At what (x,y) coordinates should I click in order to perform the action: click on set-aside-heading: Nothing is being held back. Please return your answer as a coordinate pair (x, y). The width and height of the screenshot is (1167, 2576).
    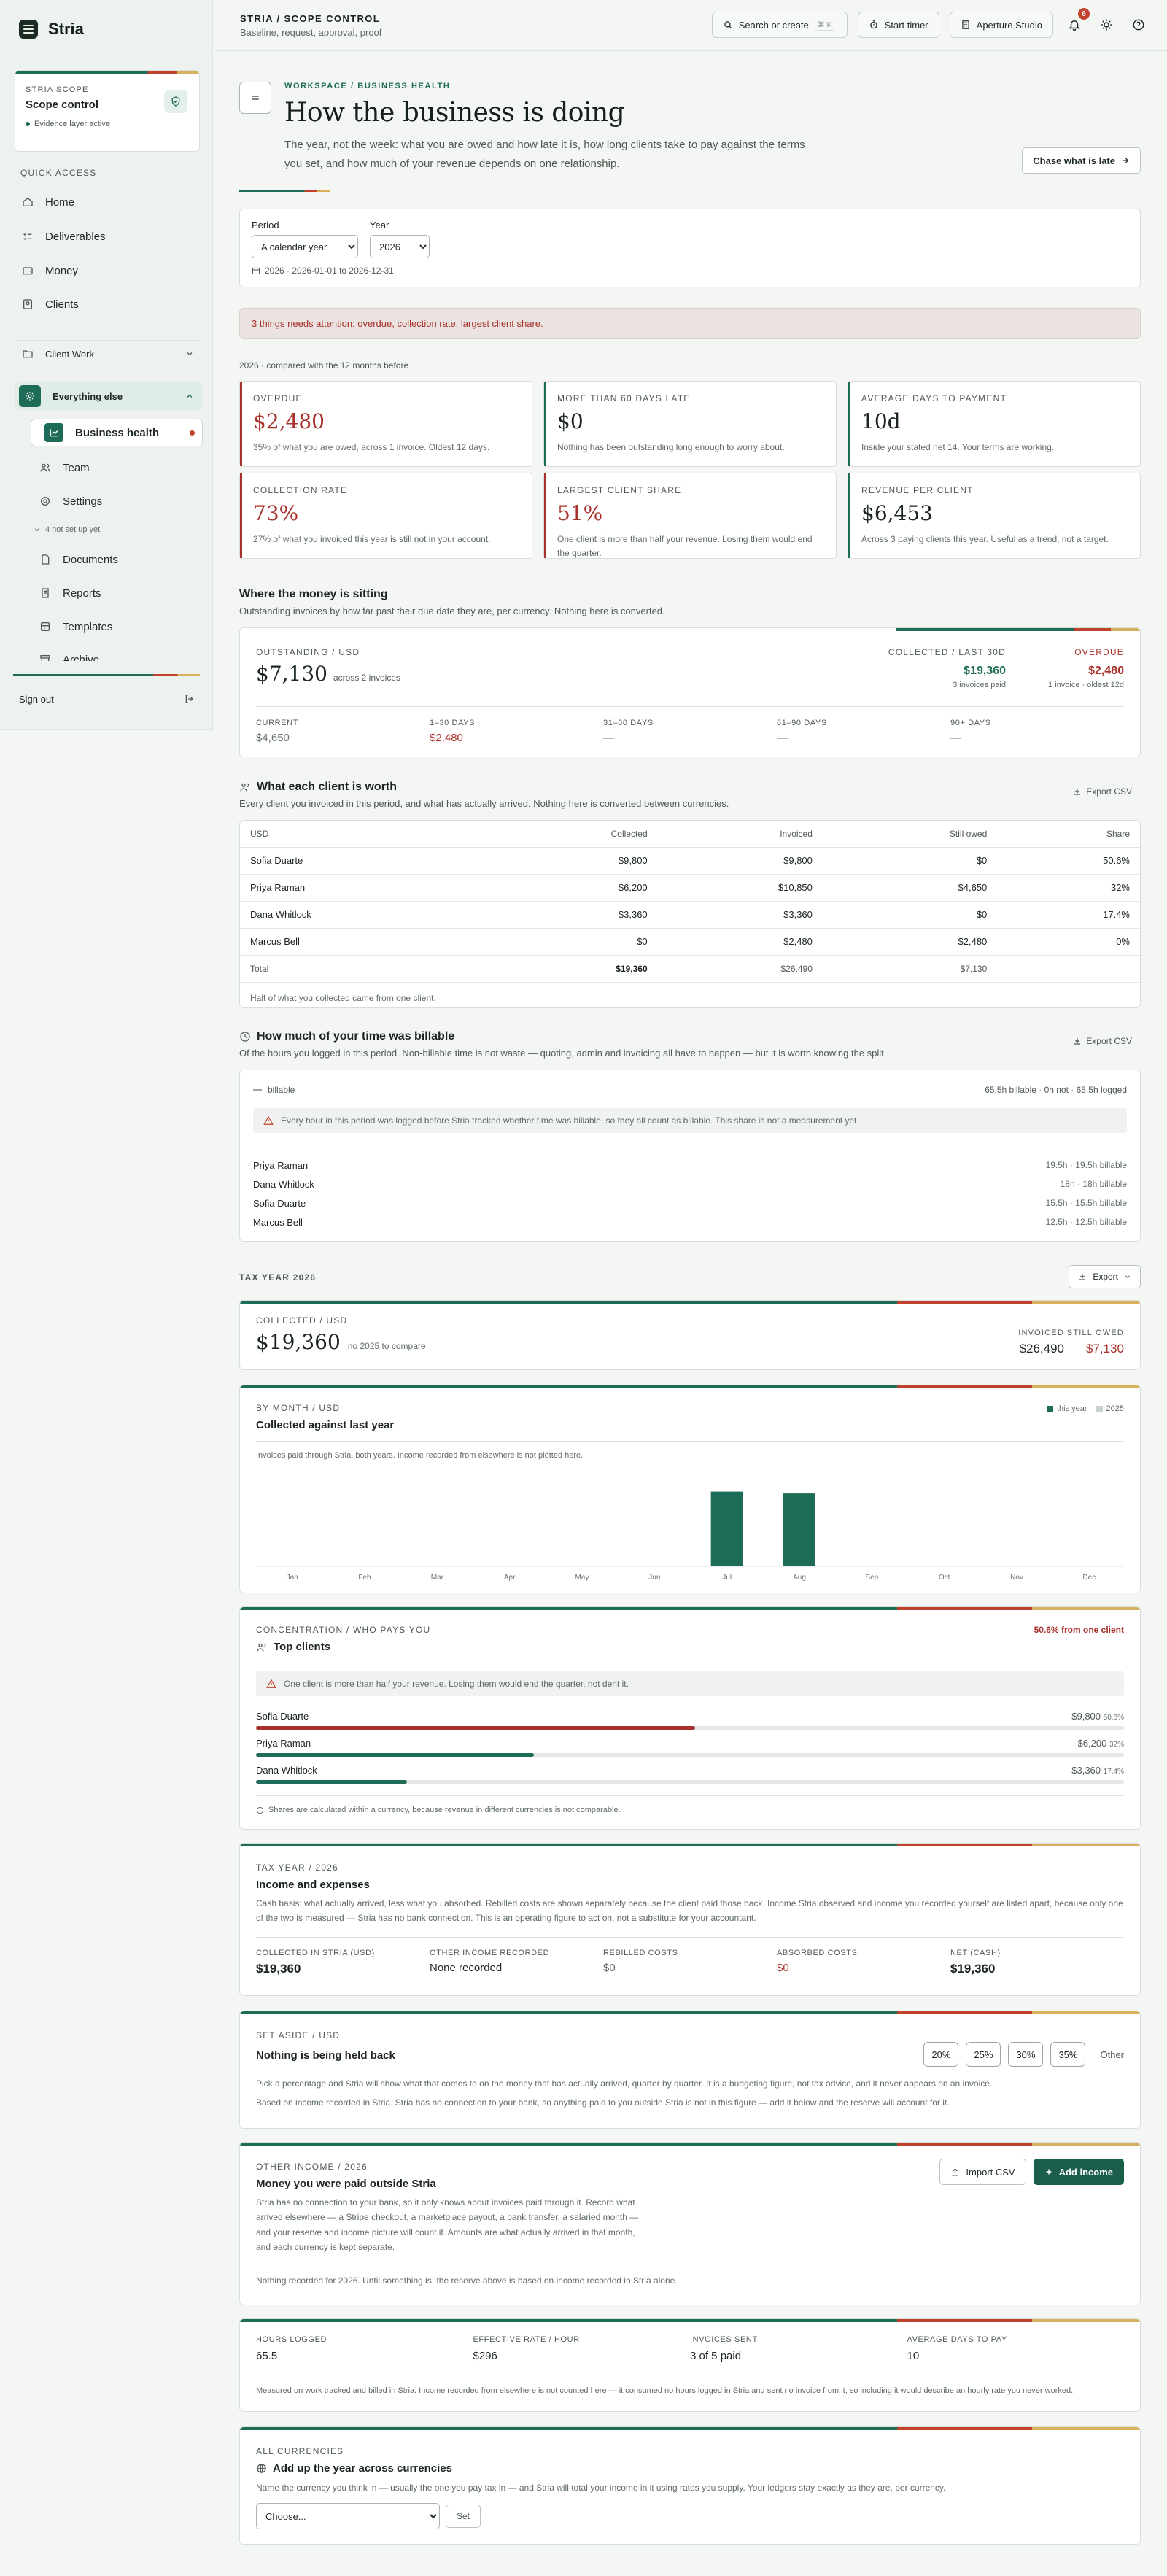
    Looking at the image, I should click on (325, 2055).